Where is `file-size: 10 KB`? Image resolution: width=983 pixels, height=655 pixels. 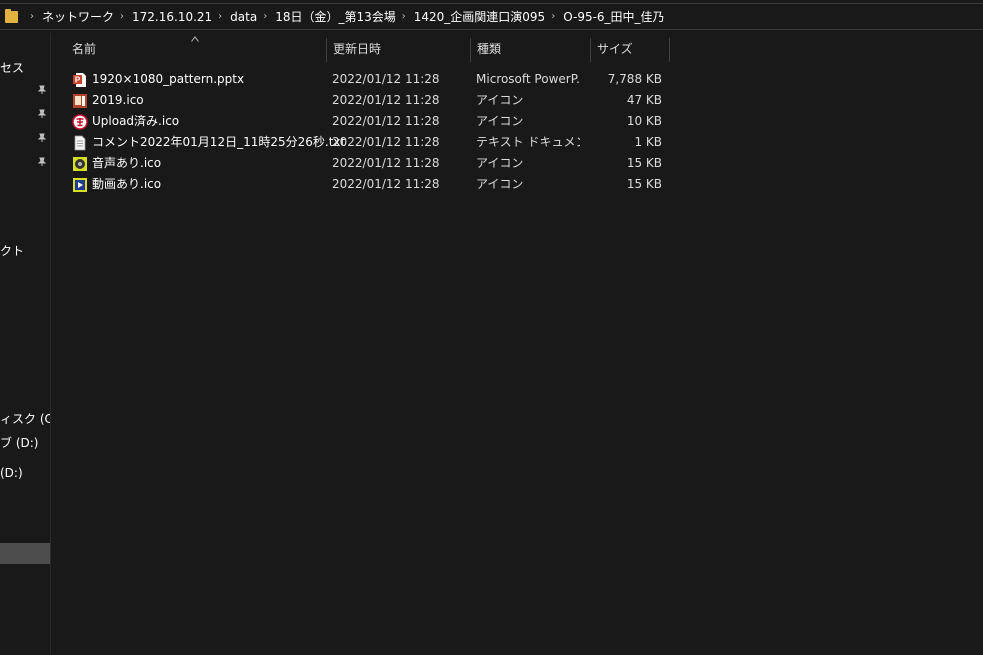
file-size: 10 KB is located at coordinates (644, 121).